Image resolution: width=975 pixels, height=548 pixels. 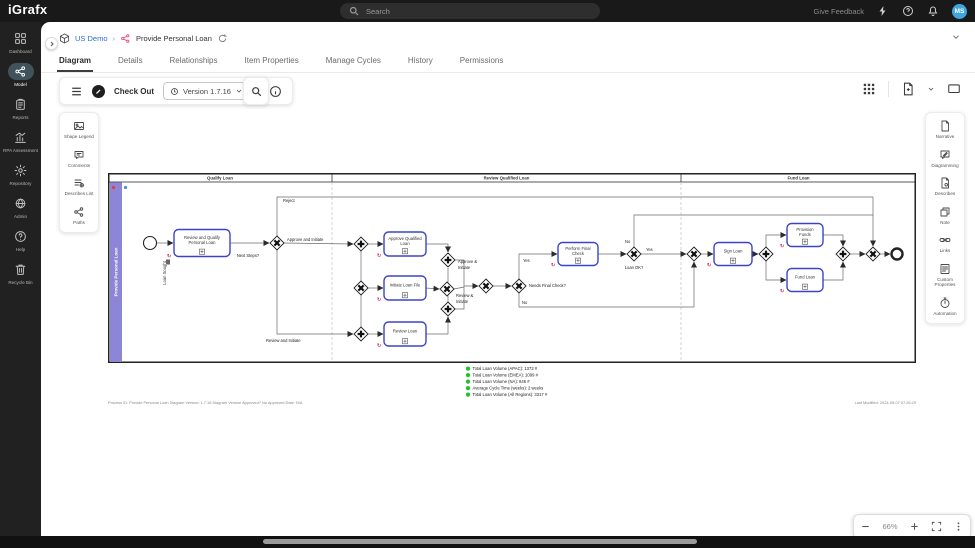 What do you see at coordinates (959, 11) in the screenshot?
I see `user-avatar: MS` at bounding box center [959, 11].